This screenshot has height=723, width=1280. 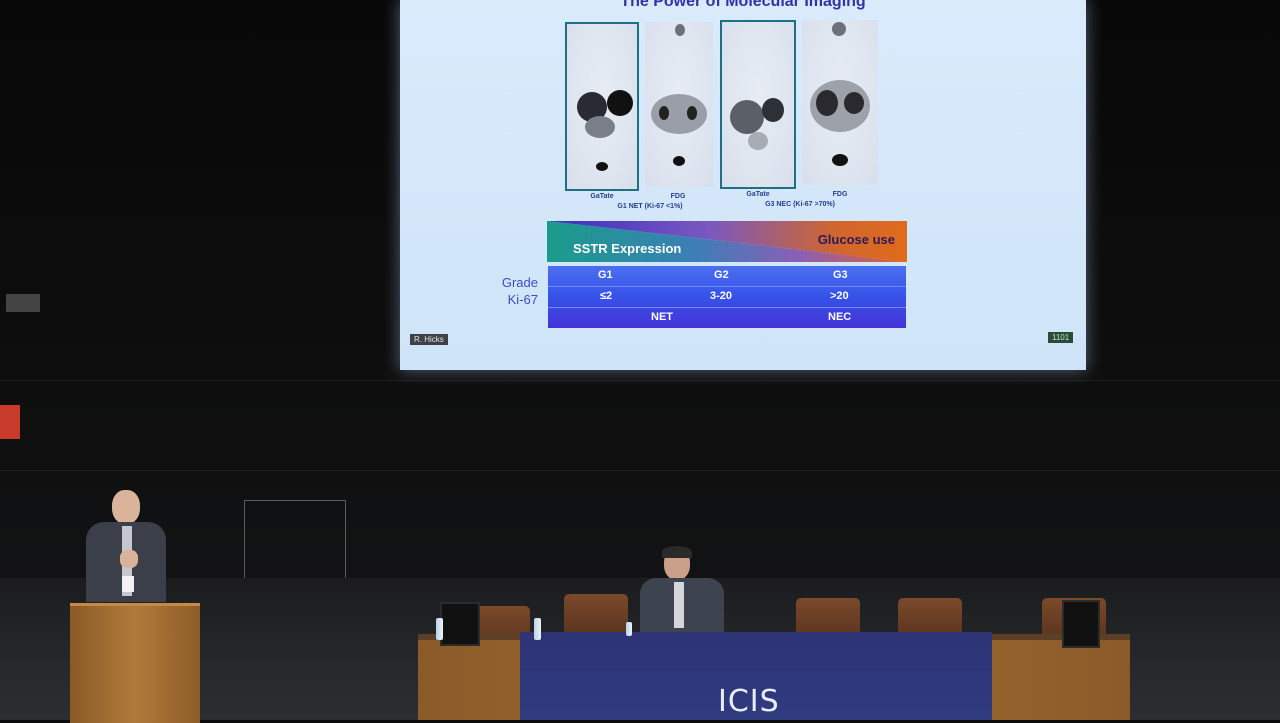 I want to click on pet-scan-gatate-g3, so click(x=758, y=104).